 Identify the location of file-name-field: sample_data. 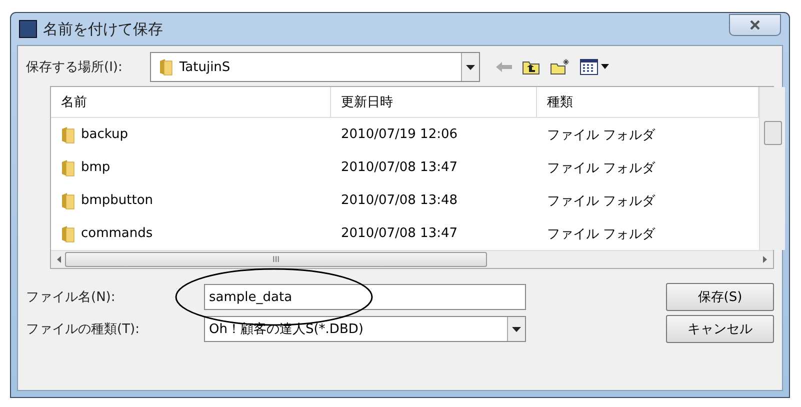
(365, 297).